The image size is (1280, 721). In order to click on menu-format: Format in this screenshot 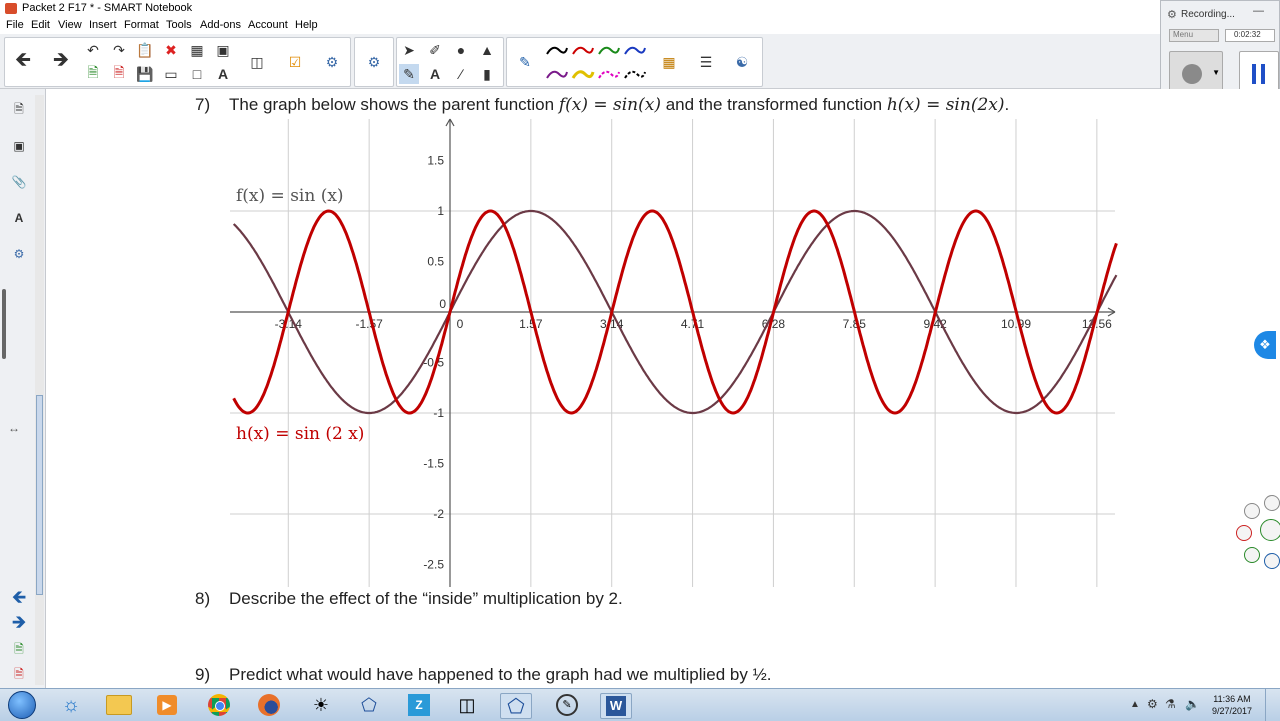, I will do `click(141, 25)`.